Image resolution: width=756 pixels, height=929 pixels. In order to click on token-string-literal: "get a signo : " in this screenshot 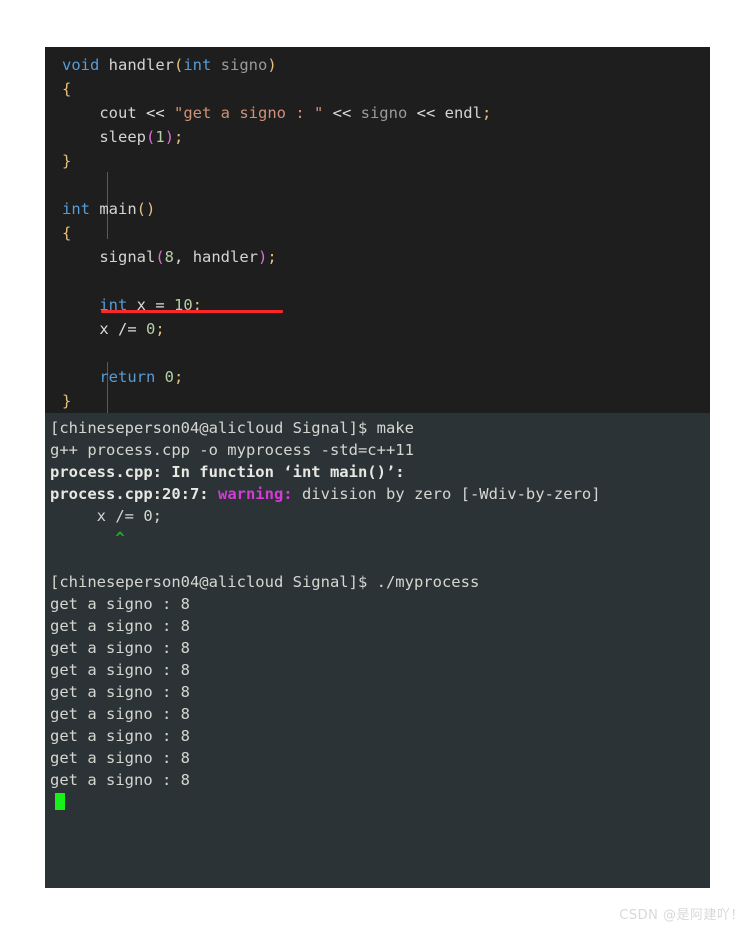, I will do `click(249, 113)`.